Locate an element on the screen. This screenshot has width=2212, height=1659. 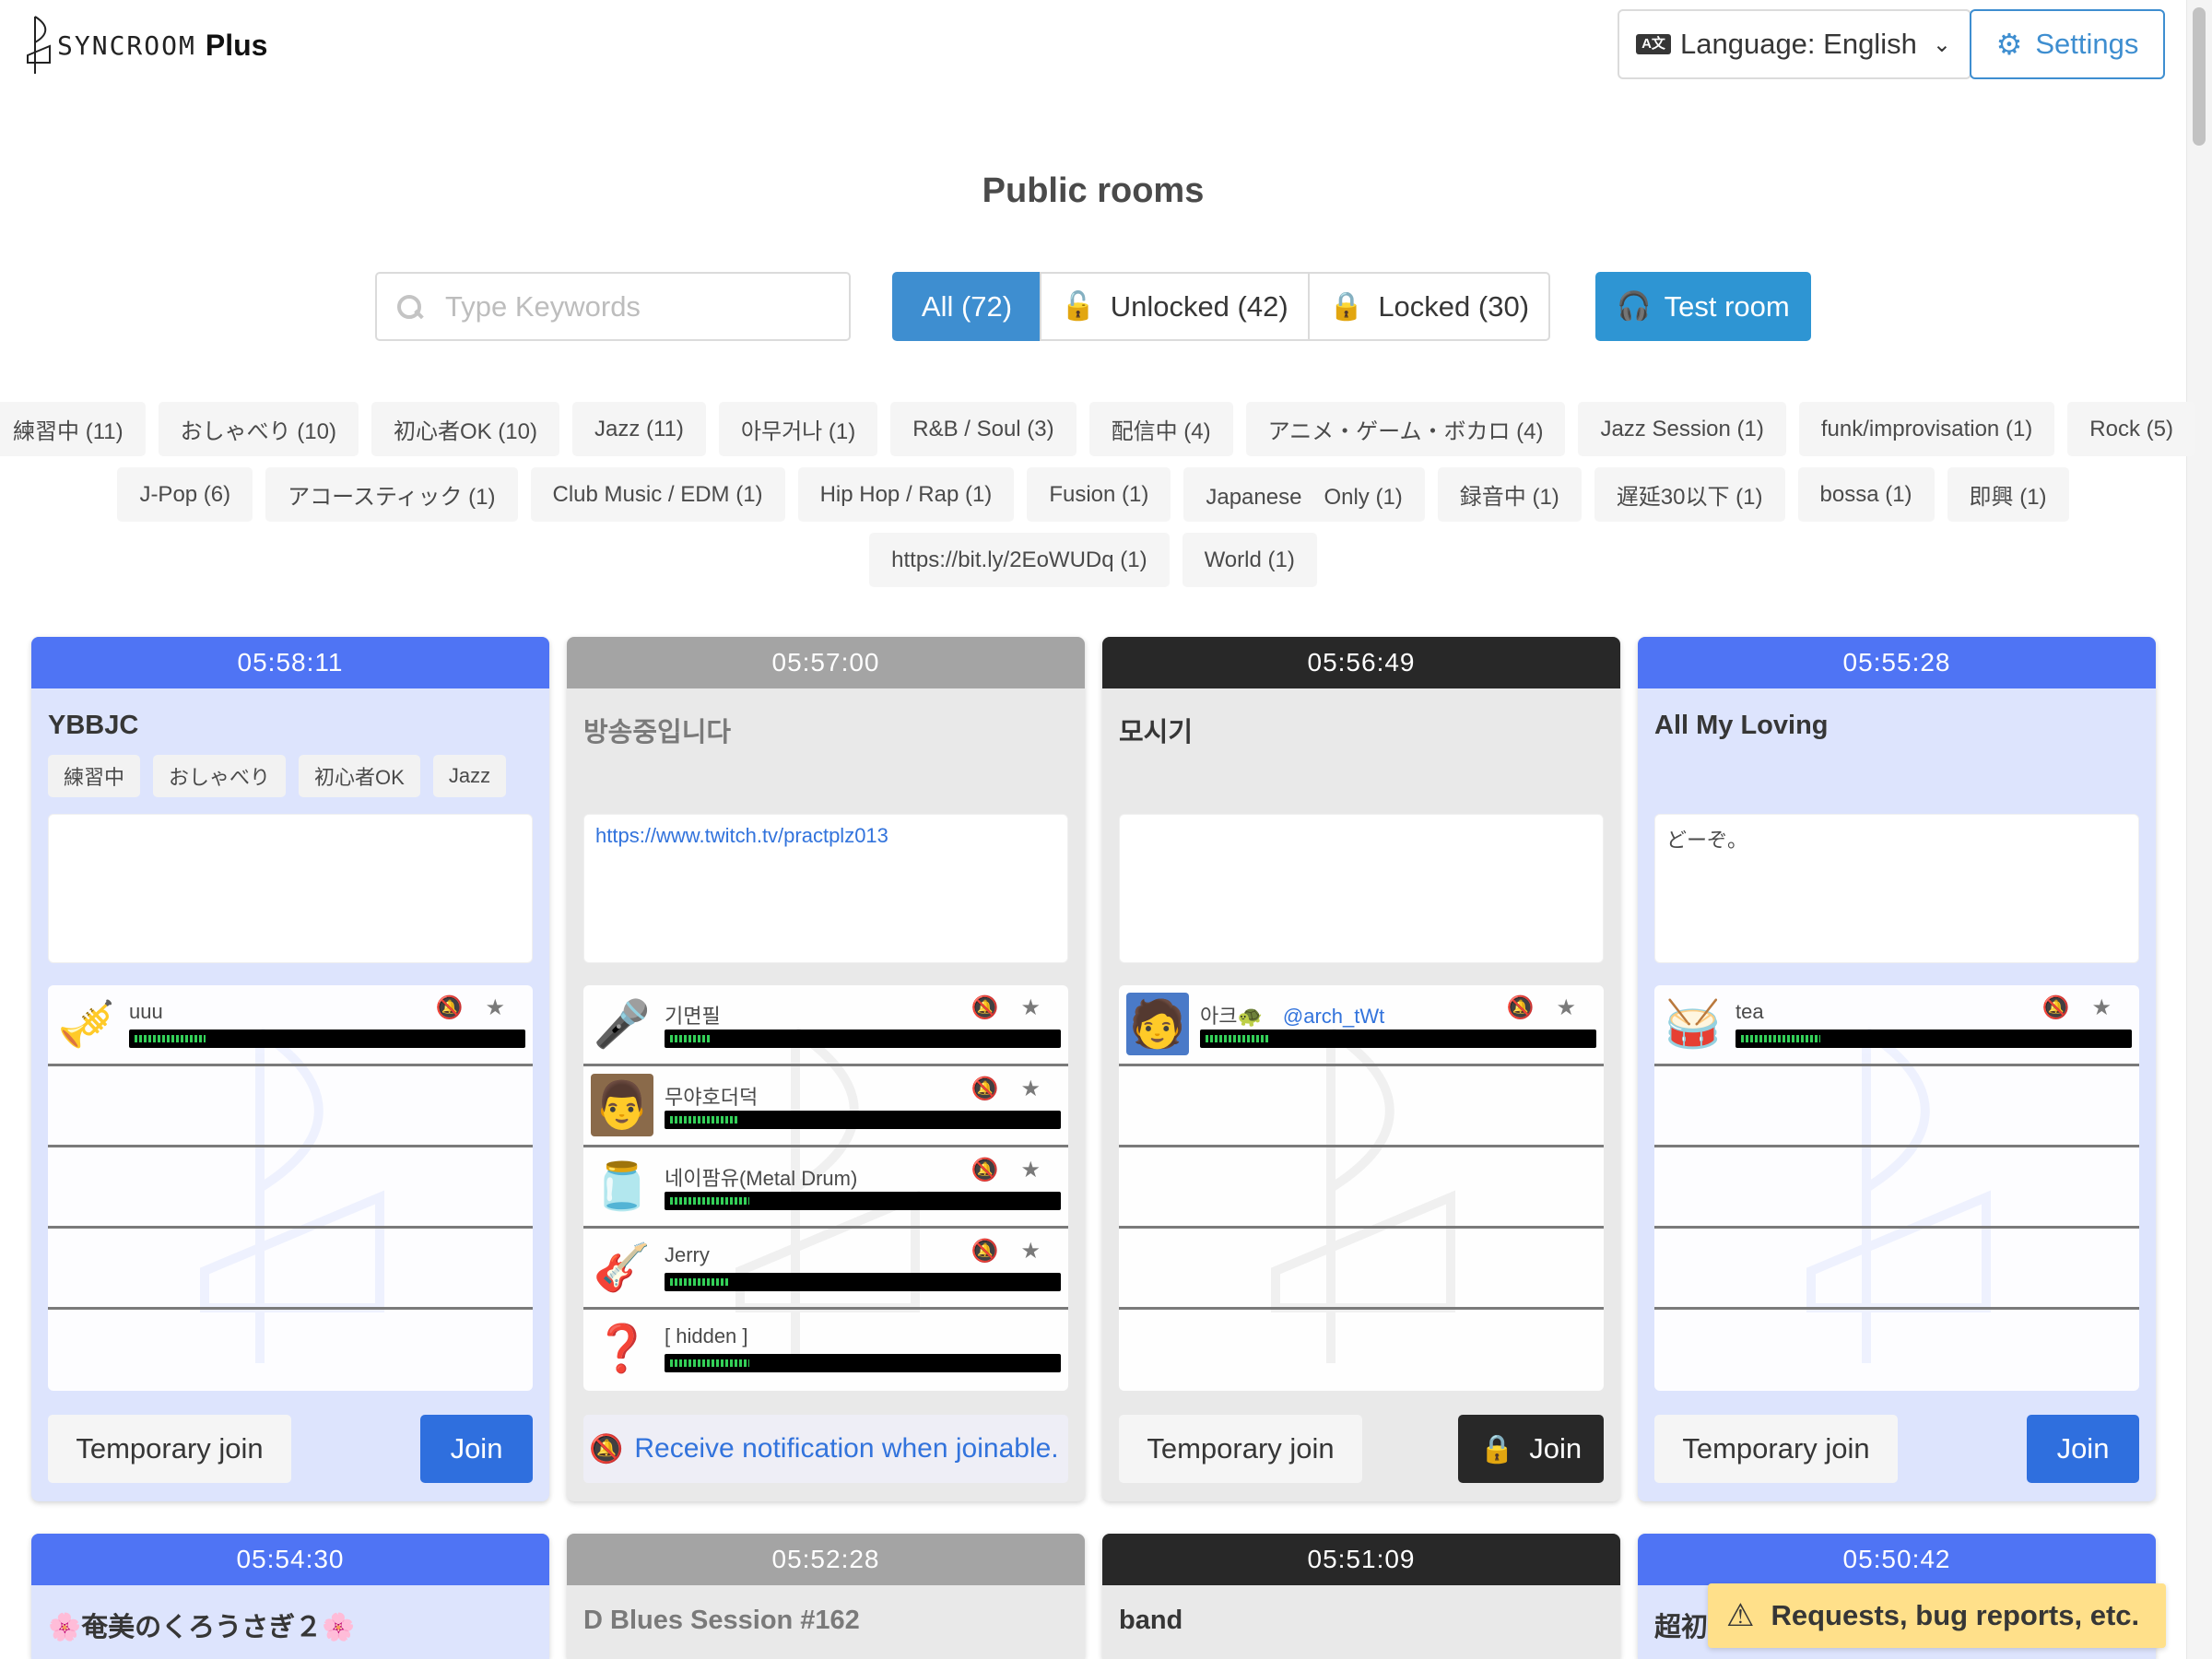
tag-filter: bossa (1) is located at coordinates (1866, 494).